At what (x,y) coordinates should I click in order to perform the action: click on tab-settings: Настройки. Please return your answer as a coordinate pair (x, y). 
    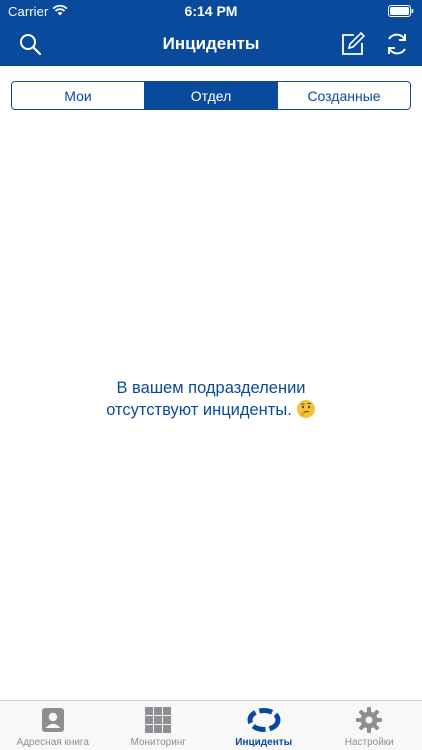
    Looking at the image, I should click on (369, 725).